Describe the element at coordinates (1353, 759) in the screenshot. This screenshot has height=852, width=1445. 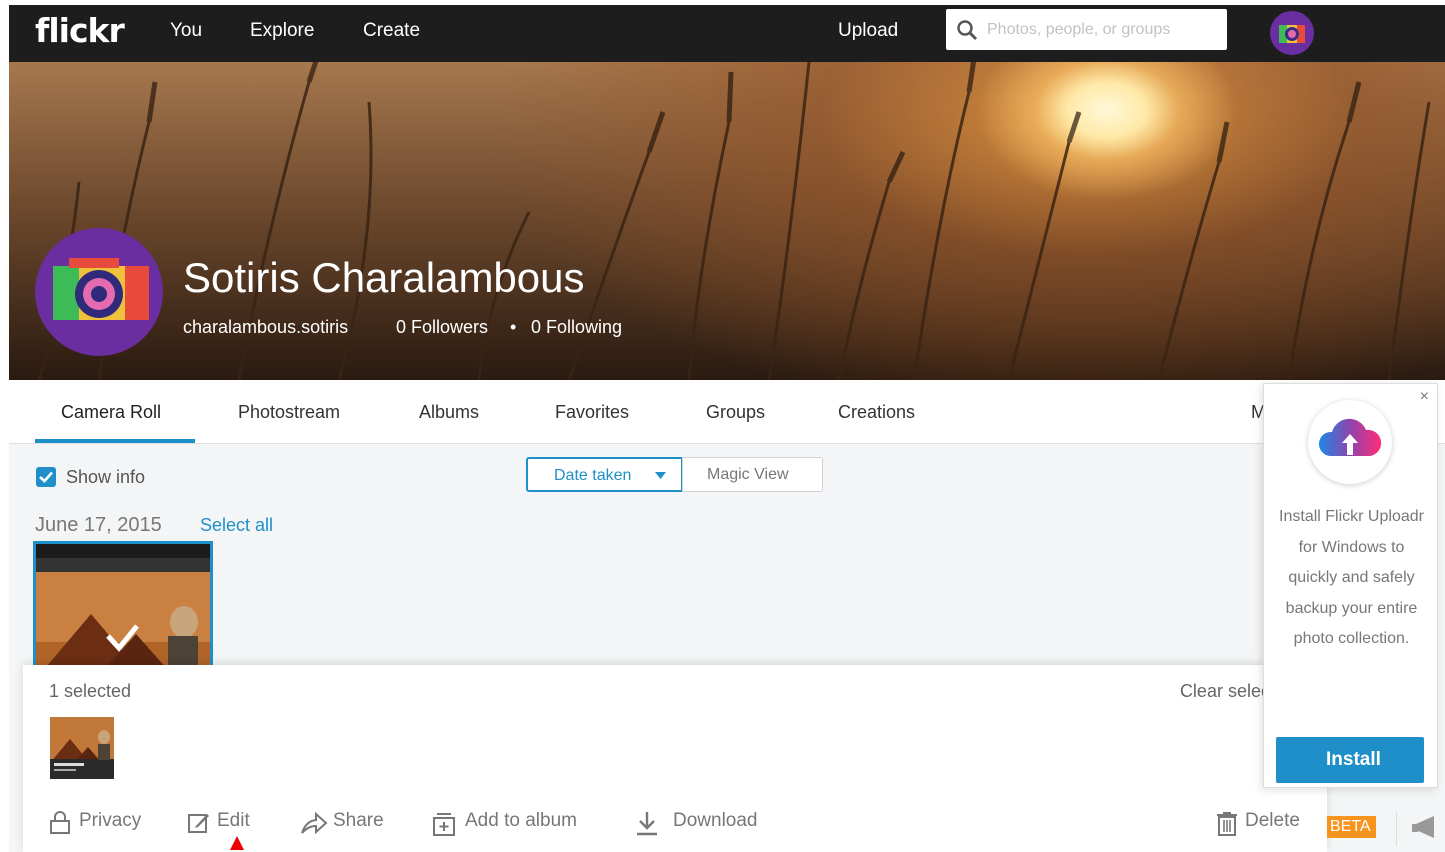
I see `install-label: Install` at that location.